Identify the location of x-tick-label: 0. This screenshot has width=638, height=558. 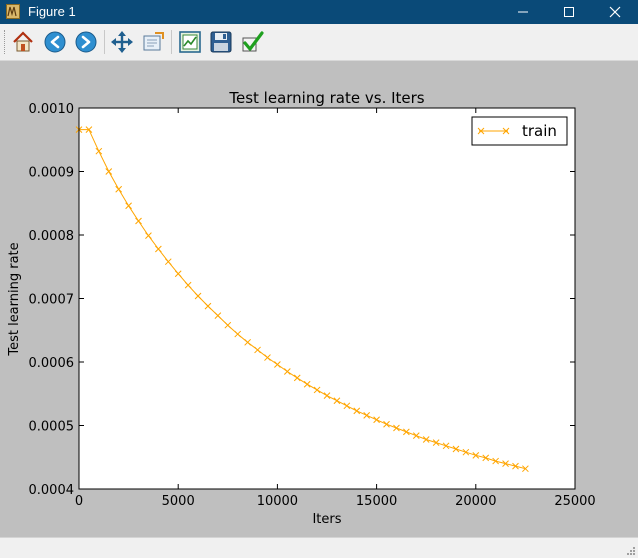
(79, 501).